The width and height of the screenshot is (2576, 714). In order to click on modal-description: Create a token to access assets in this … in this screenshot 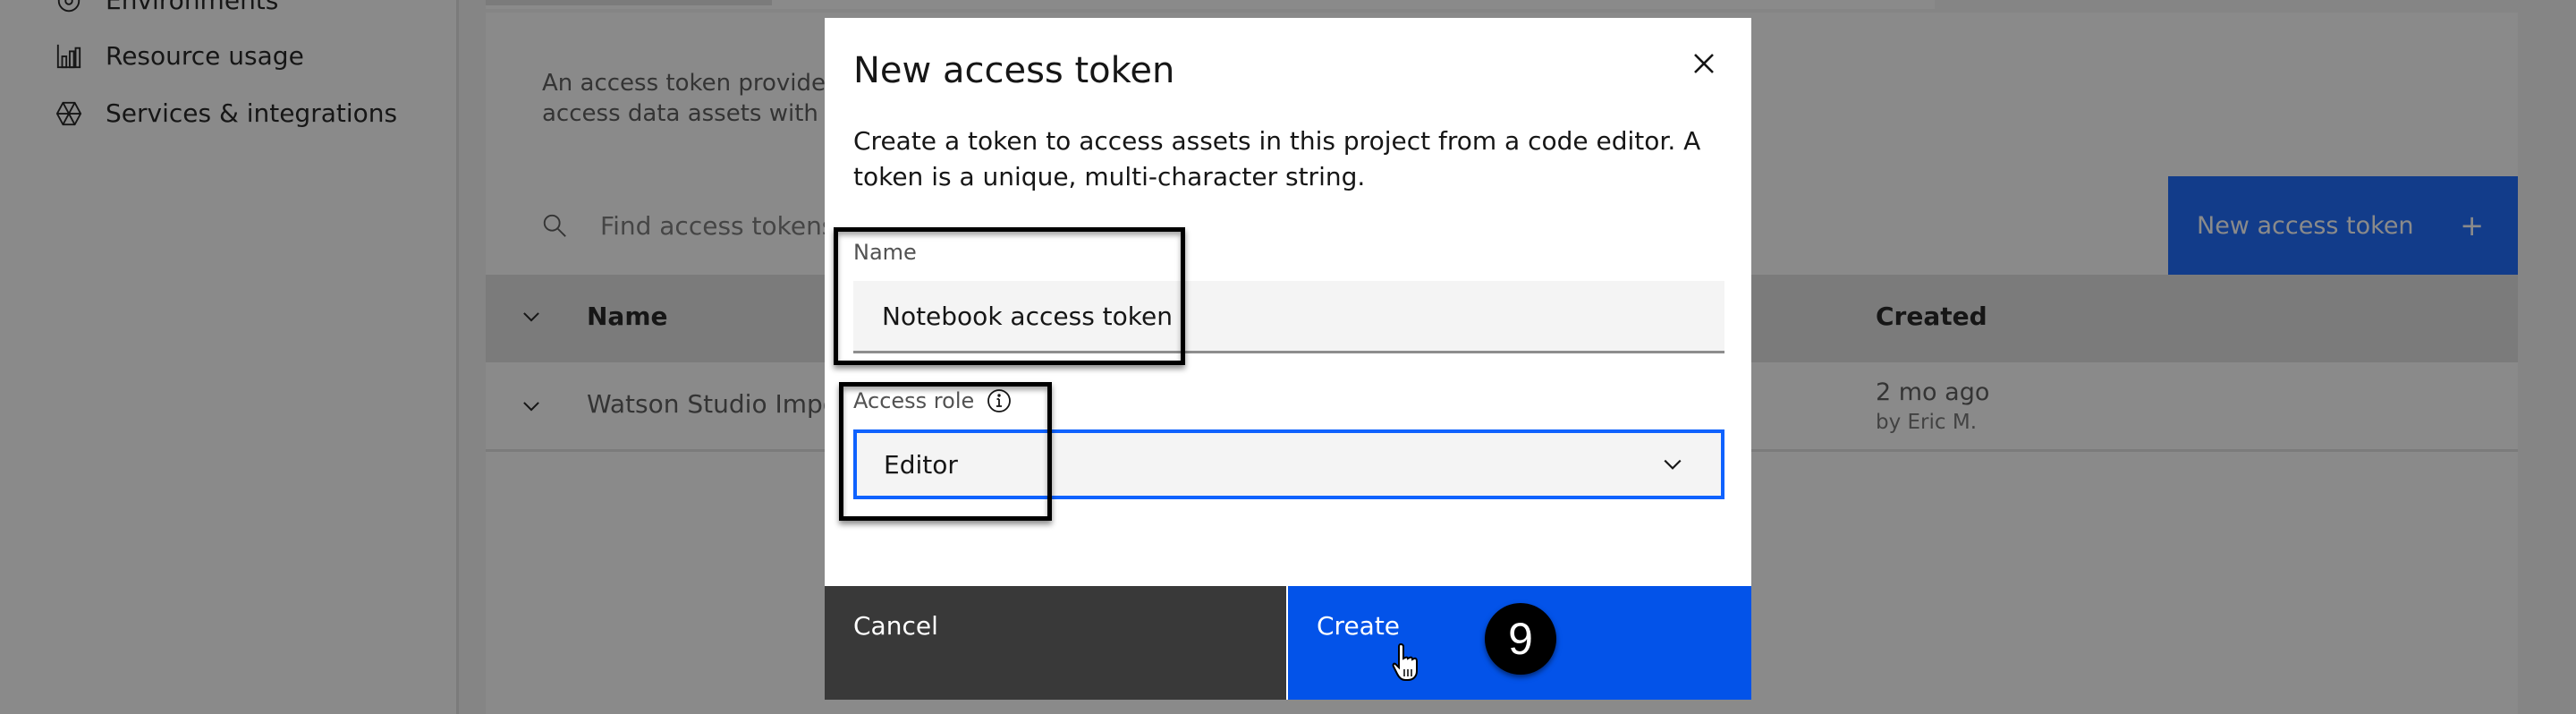, I will do `click(1277, 158)`.